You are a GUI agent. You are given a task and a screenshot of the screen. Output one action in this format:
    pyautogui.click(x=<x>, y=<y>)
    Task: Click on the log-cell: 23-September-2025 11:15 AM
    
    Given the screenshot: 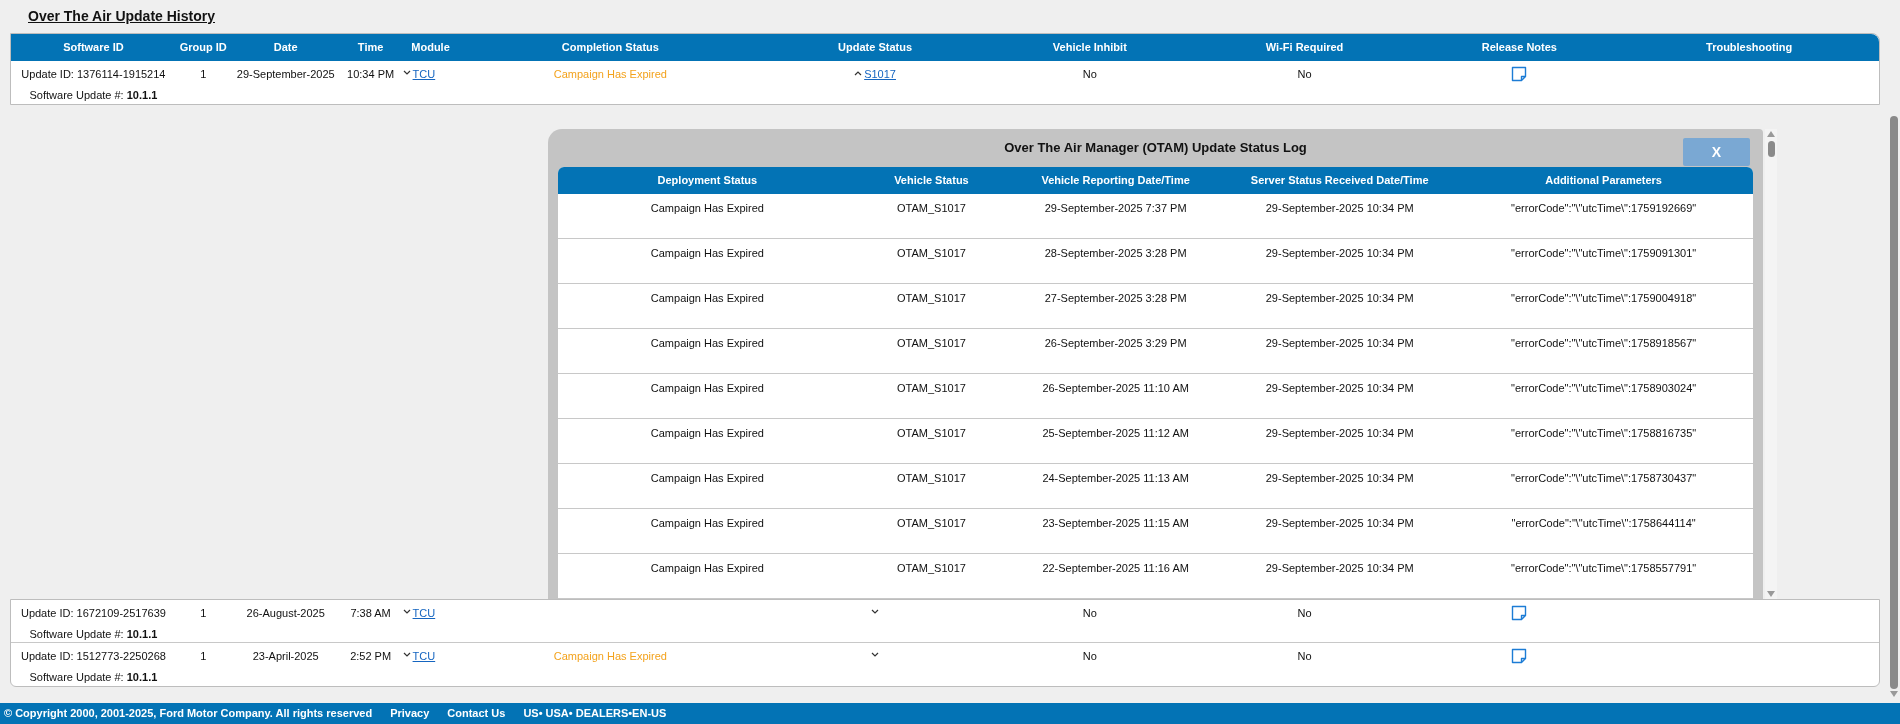 What is the action you would take?
    pyautogui.click(x=1115, y=523)
    